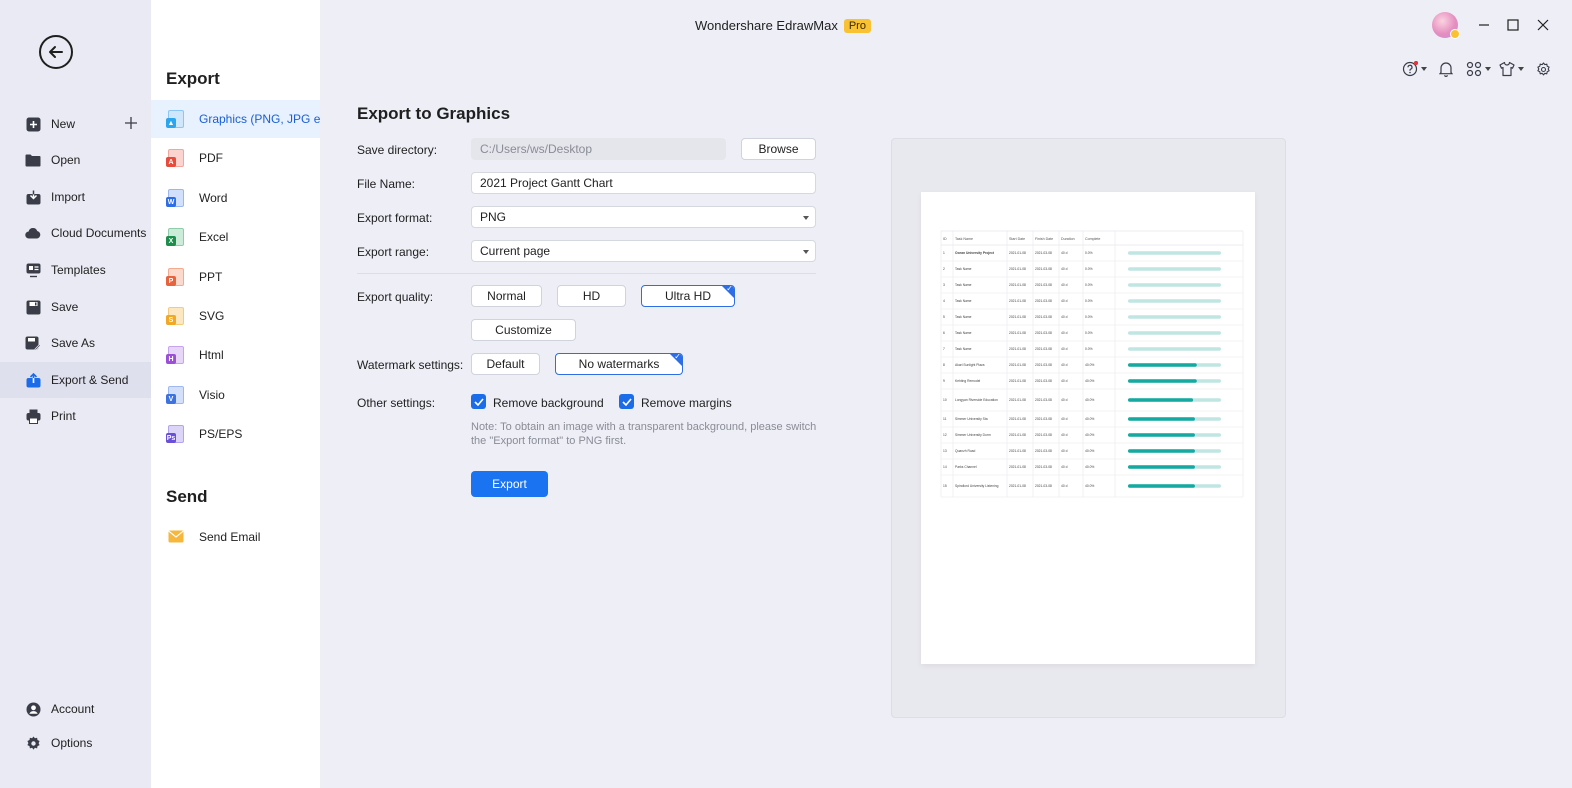 The width and height of the screenshot is (1572, 788). I want to click on user-avatar, so click(1446, 25).